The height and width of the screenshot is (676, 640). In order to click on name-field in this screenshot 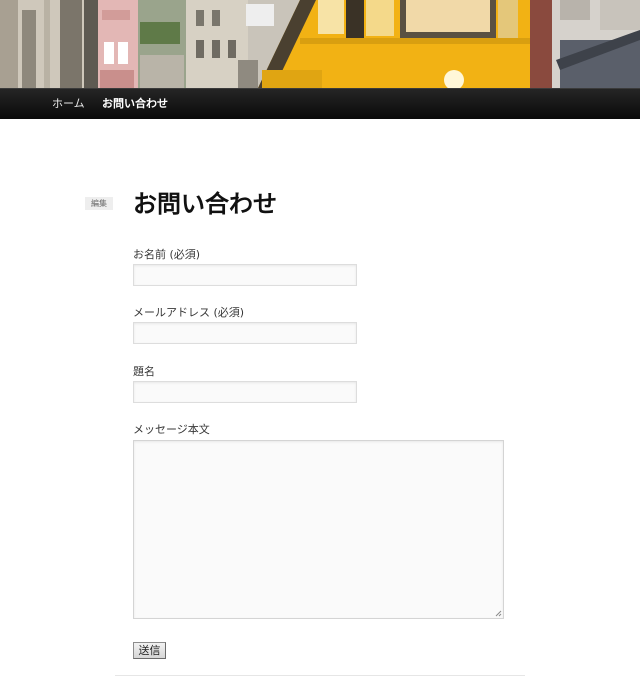, I will do `click(245, 275)`.